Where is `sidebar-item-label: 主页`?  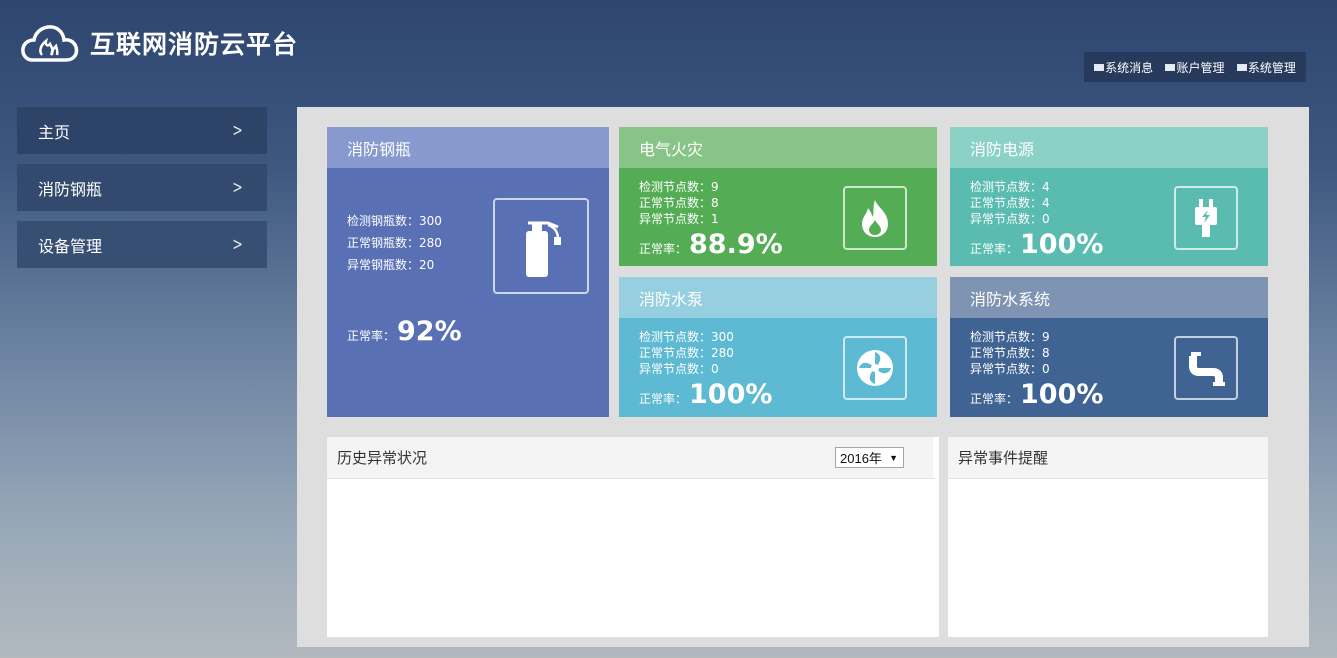 sidebar-item-label: 主页 is located at coordinates (54, 132).